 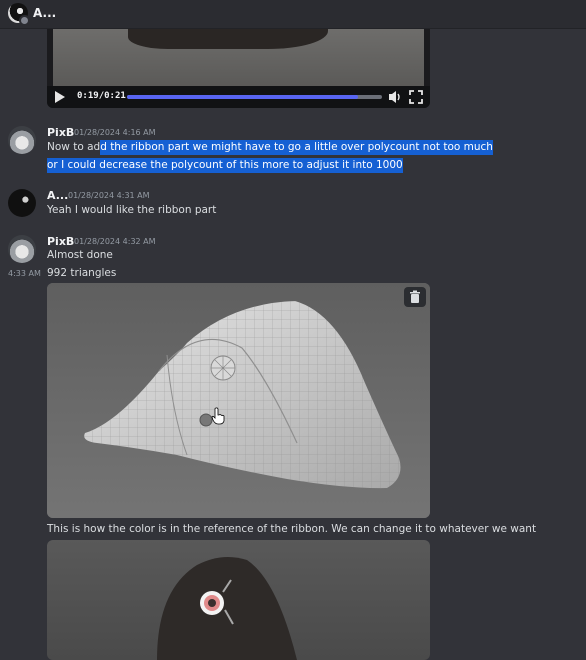 What do you see at coordinates (218, 416) in the screenshot?
I see `hand-cursor-icon` at bounding box center [218, 416].